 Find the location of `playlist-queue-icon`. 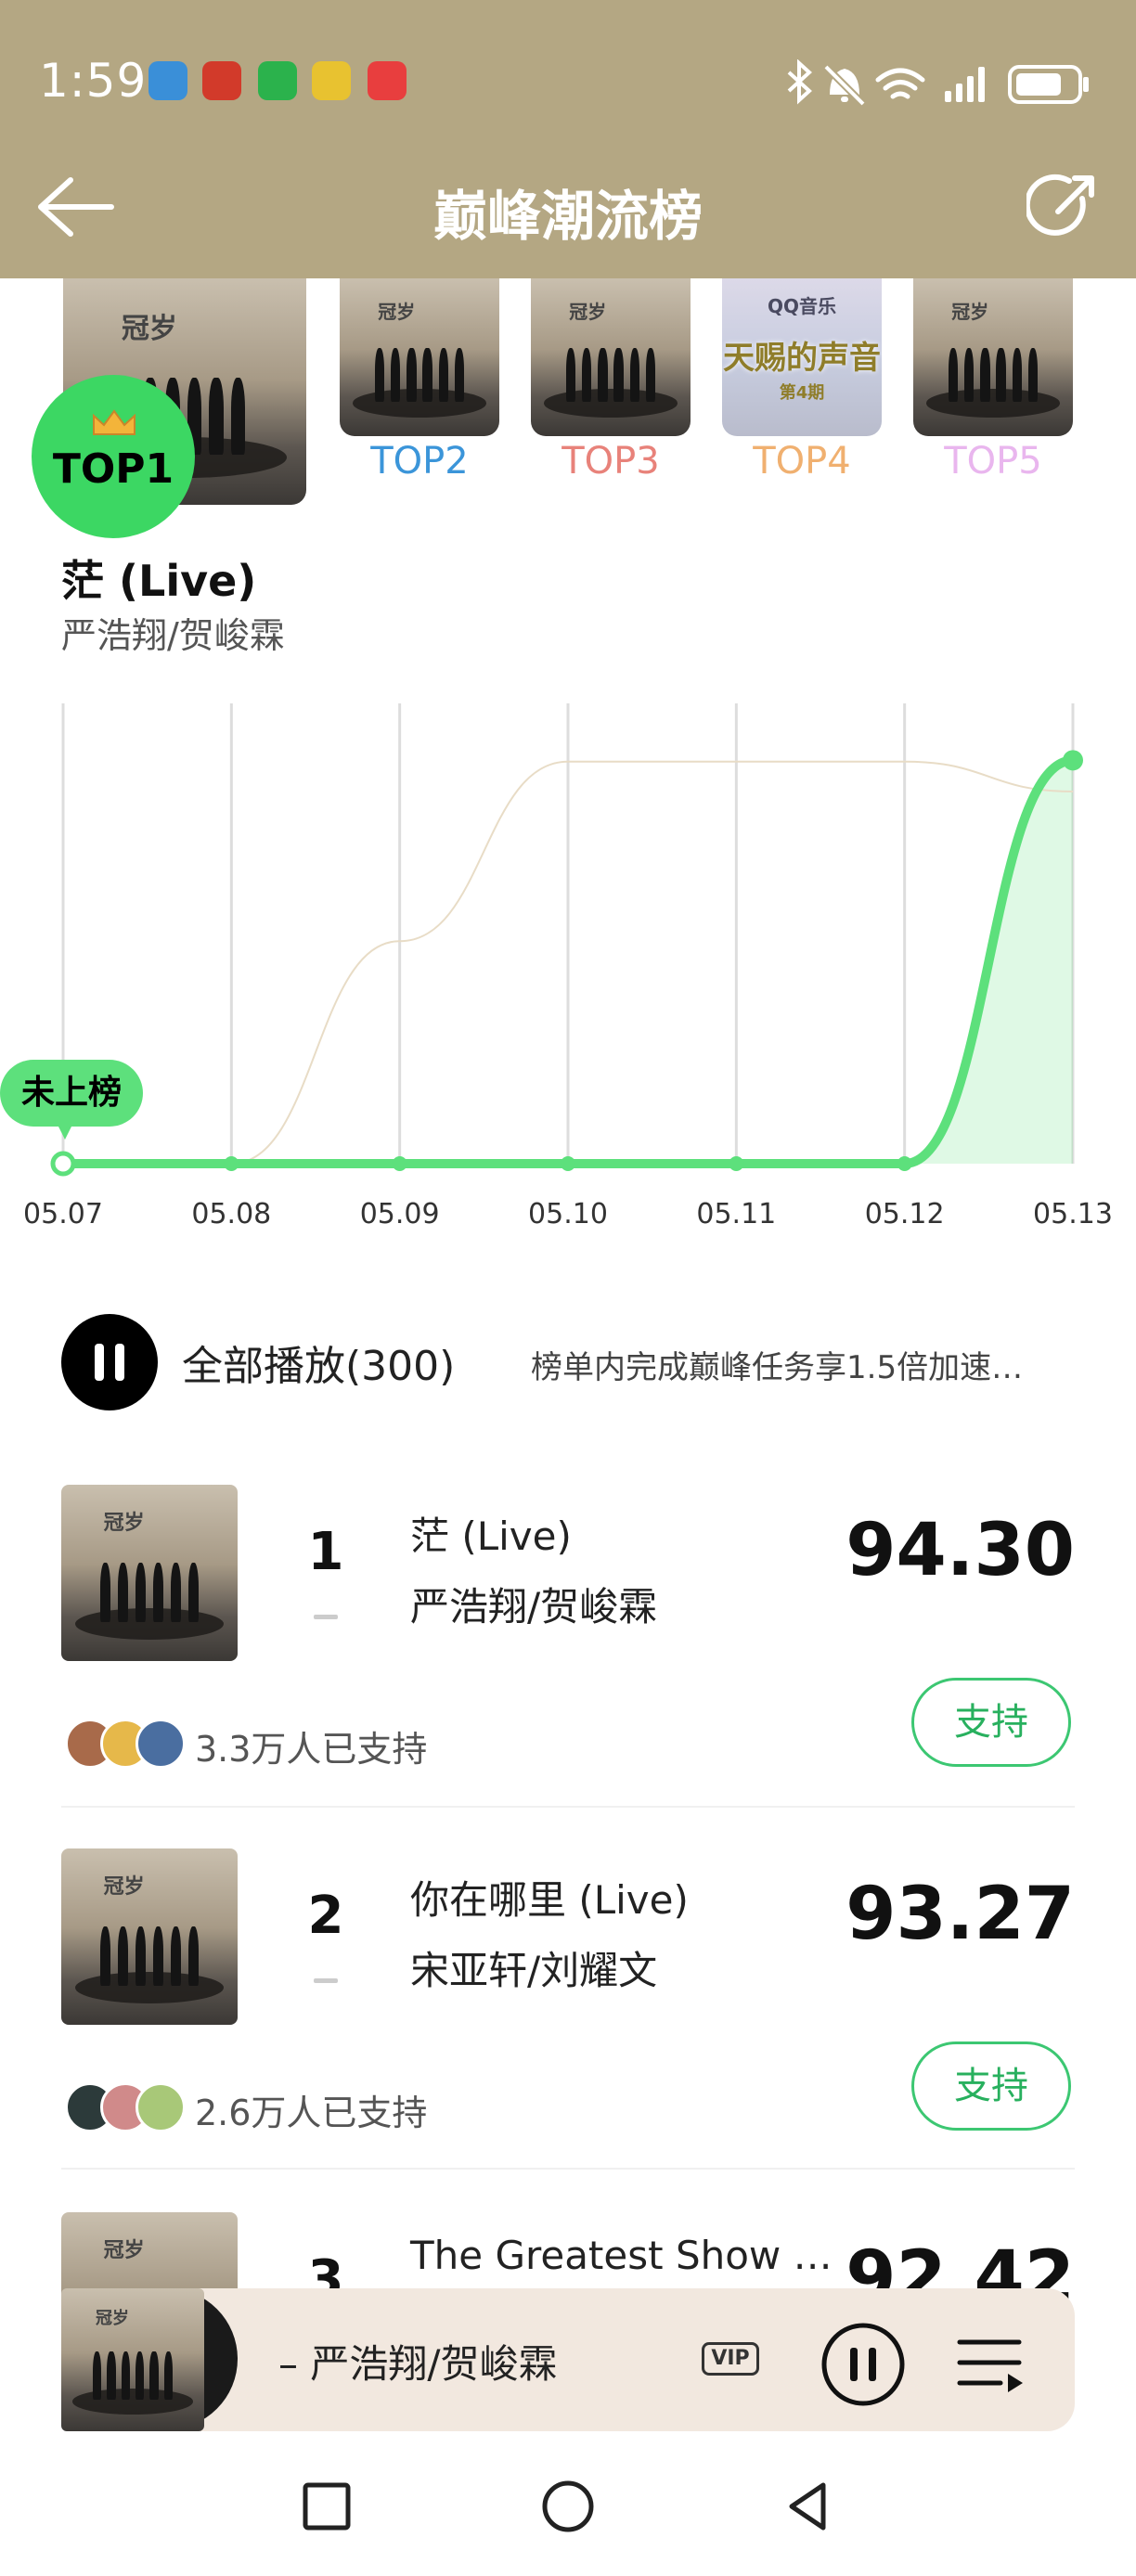

playlist-queue-icon is located at coordinates (991, 2364).